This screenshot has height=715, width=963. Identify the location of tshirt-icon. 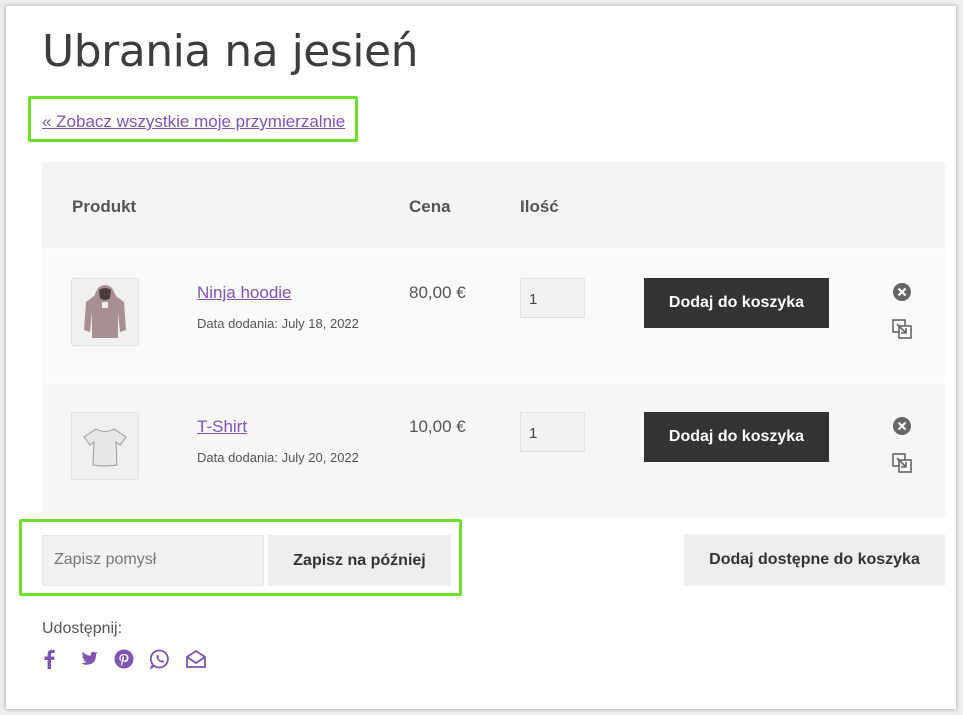
(105, 447).